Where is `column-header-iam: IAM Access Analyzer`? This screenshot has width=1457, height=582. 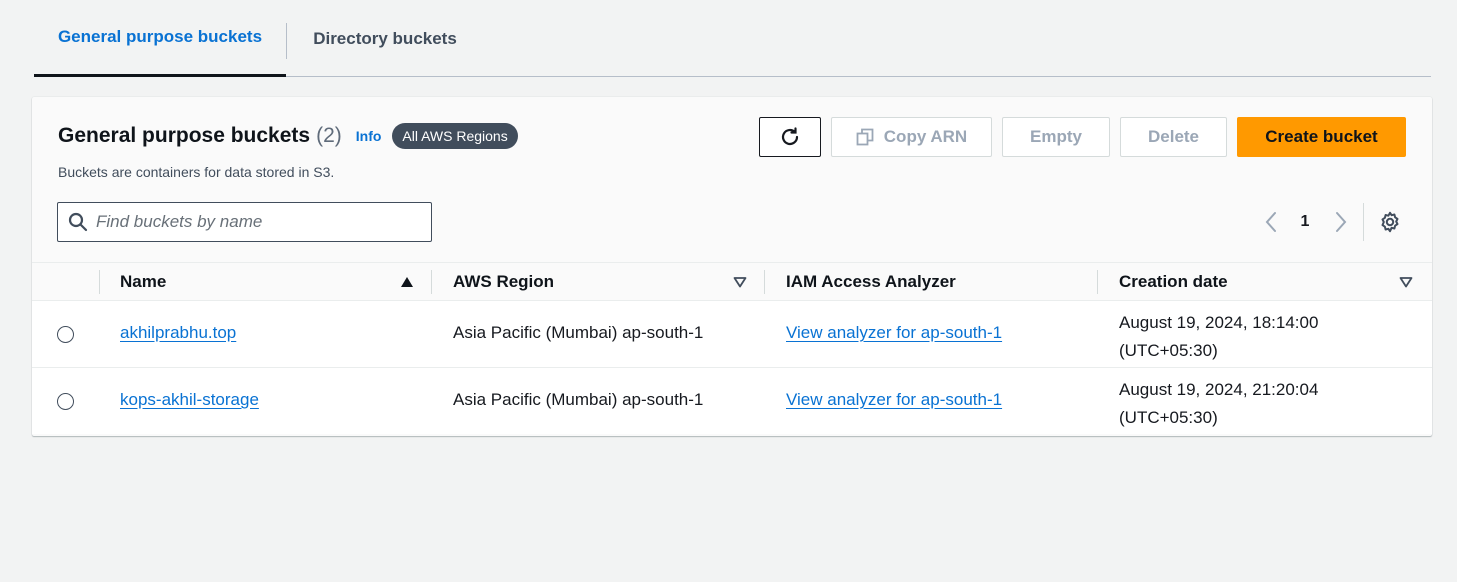 column-header-iam: IAM Access Analyzer is located at coordinates (871, 281).